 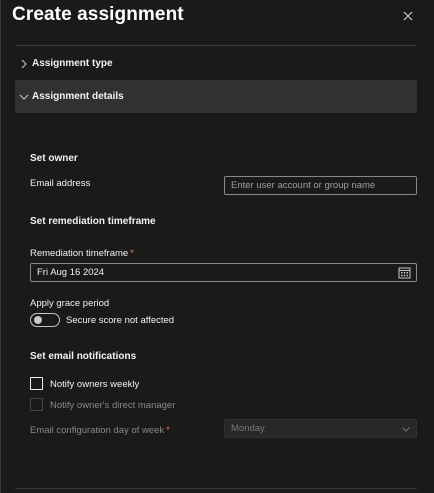 I want to click on section-assignment-type: Assignment type, so click(x=216, y=63).